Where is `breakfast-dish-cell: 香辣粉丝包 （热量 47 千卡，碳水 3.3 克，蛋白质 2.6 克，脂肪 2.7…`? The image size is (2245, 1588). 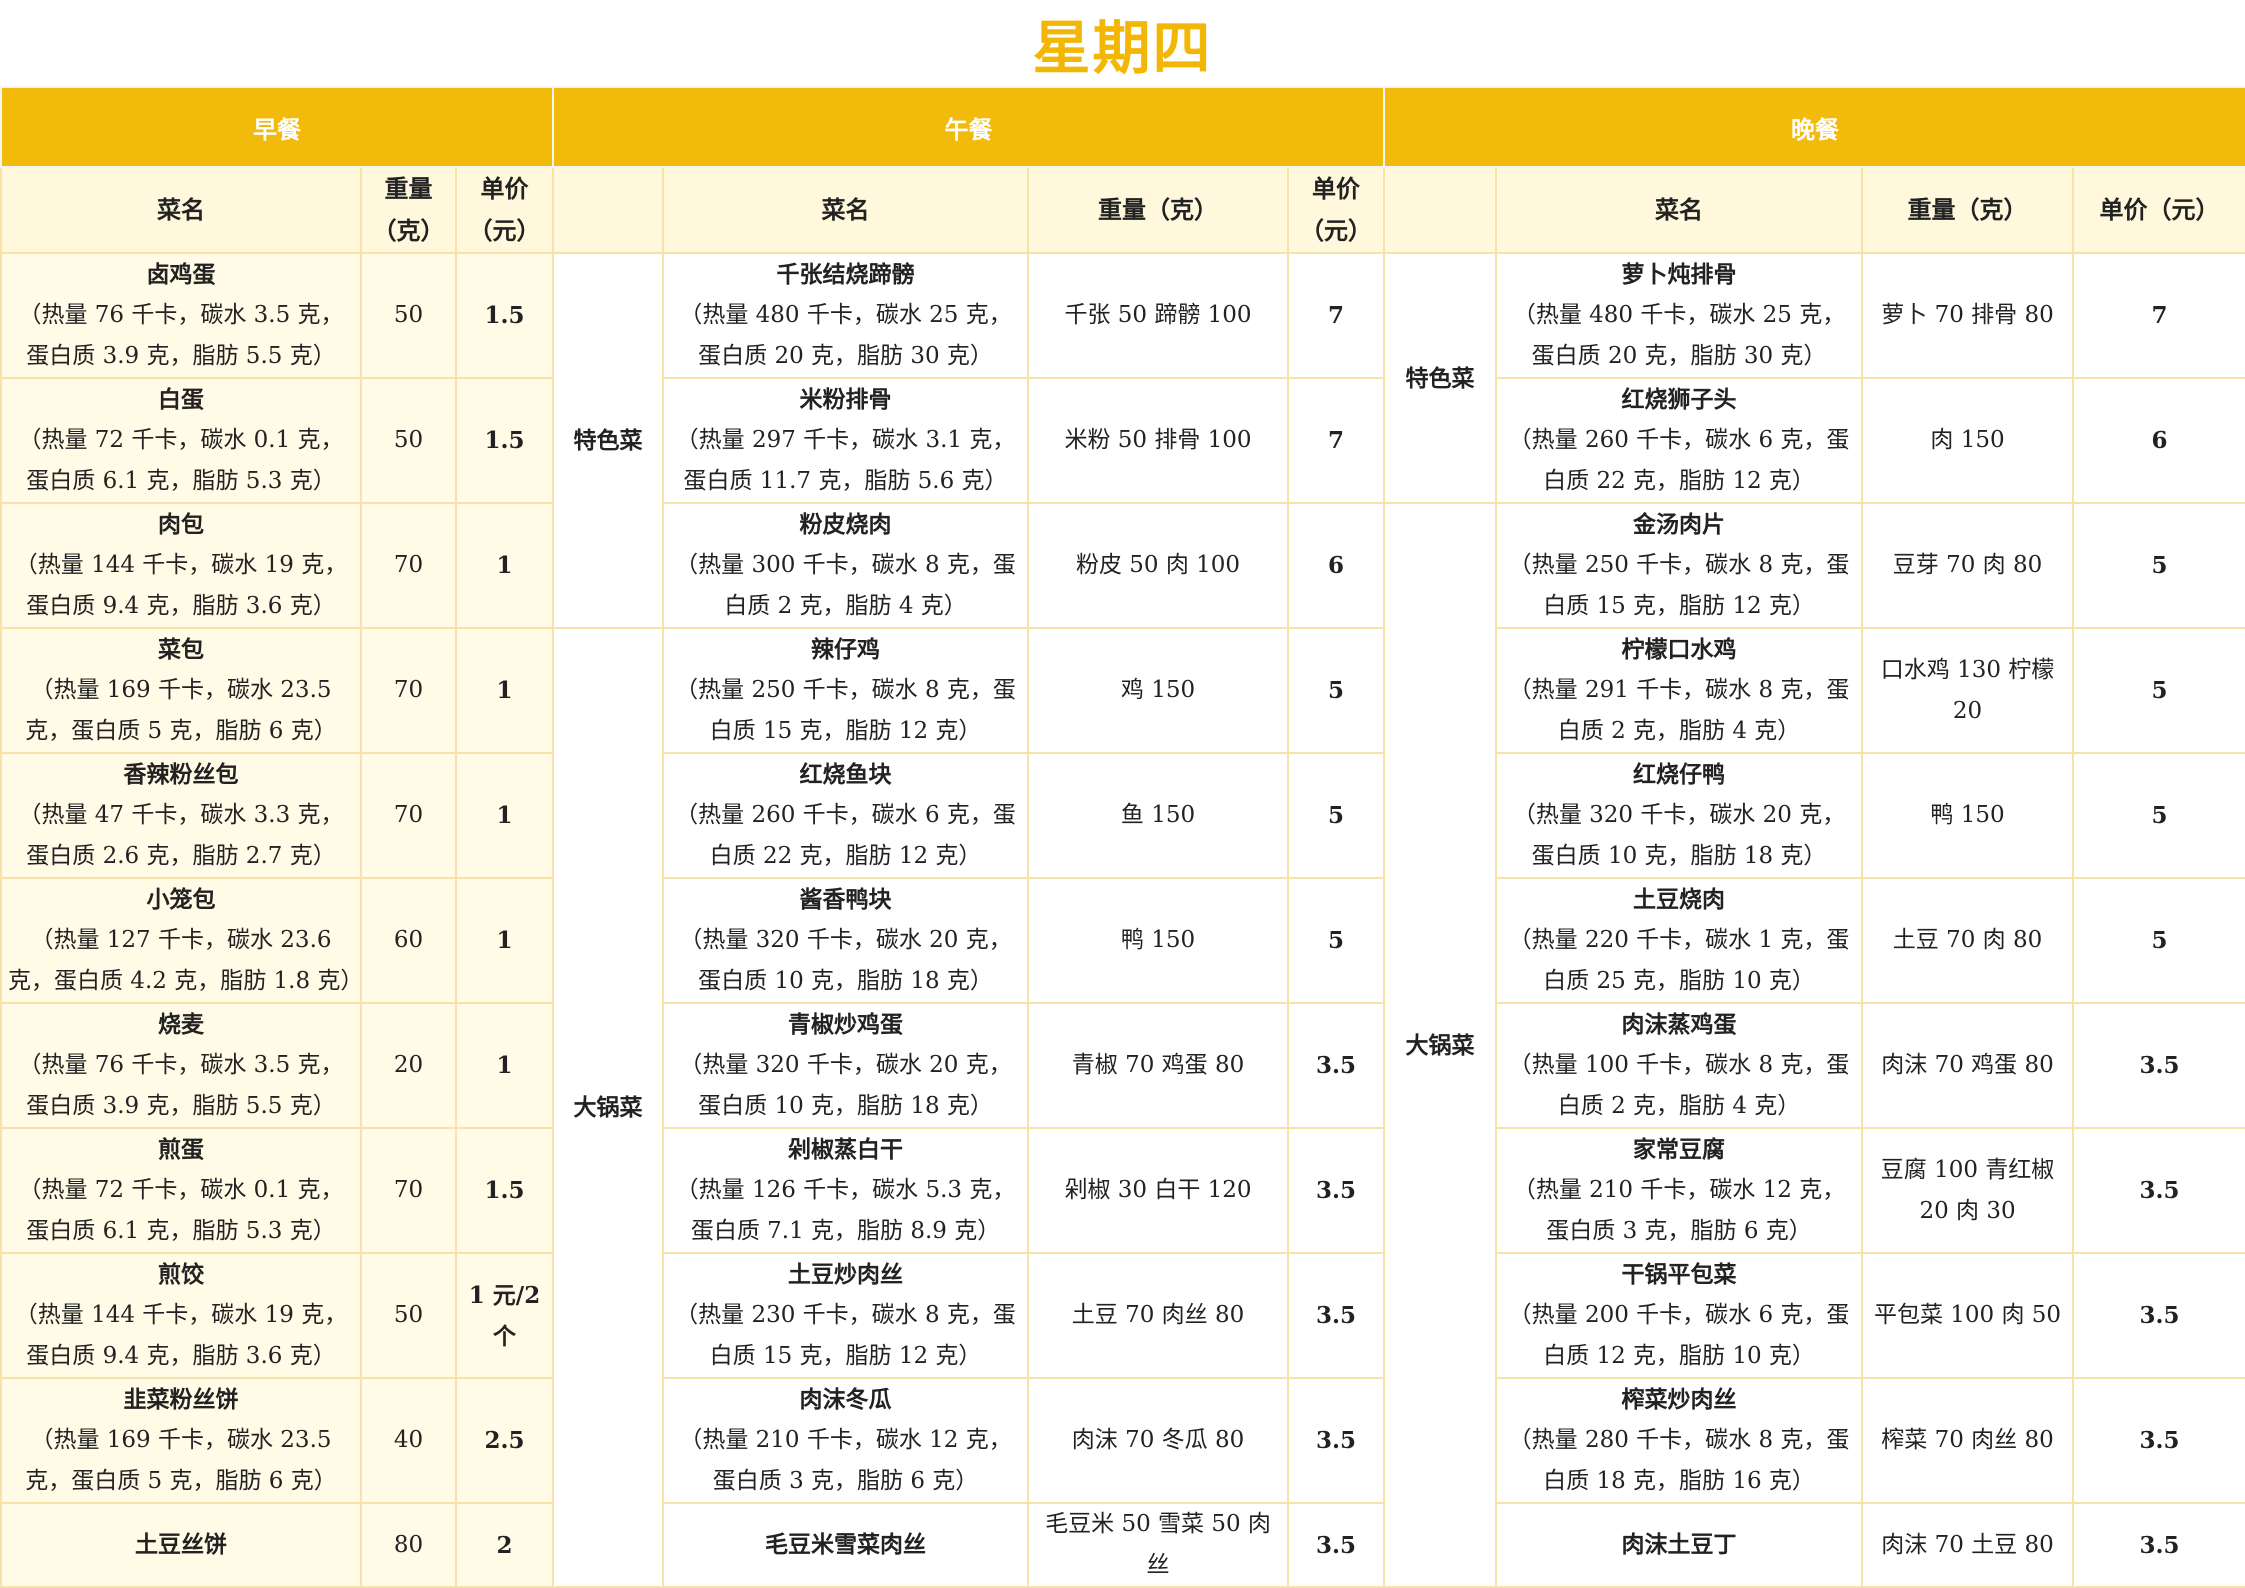 breakfast-dish-cell: 香辣粉丝包 （热量 47 千卡，碳水 3.3 克，蛋白质 2.6 克，脂肪 2.7… is located at coordinates (181, 815).